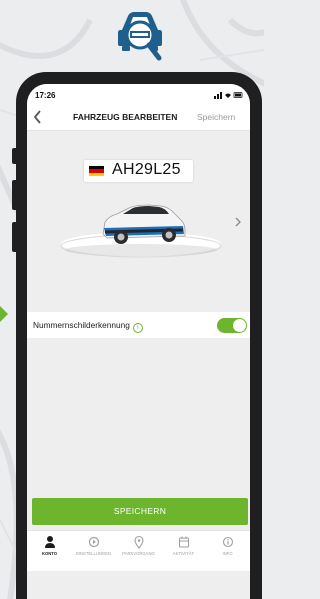  I want to click on status-icons, so click(229, 96).